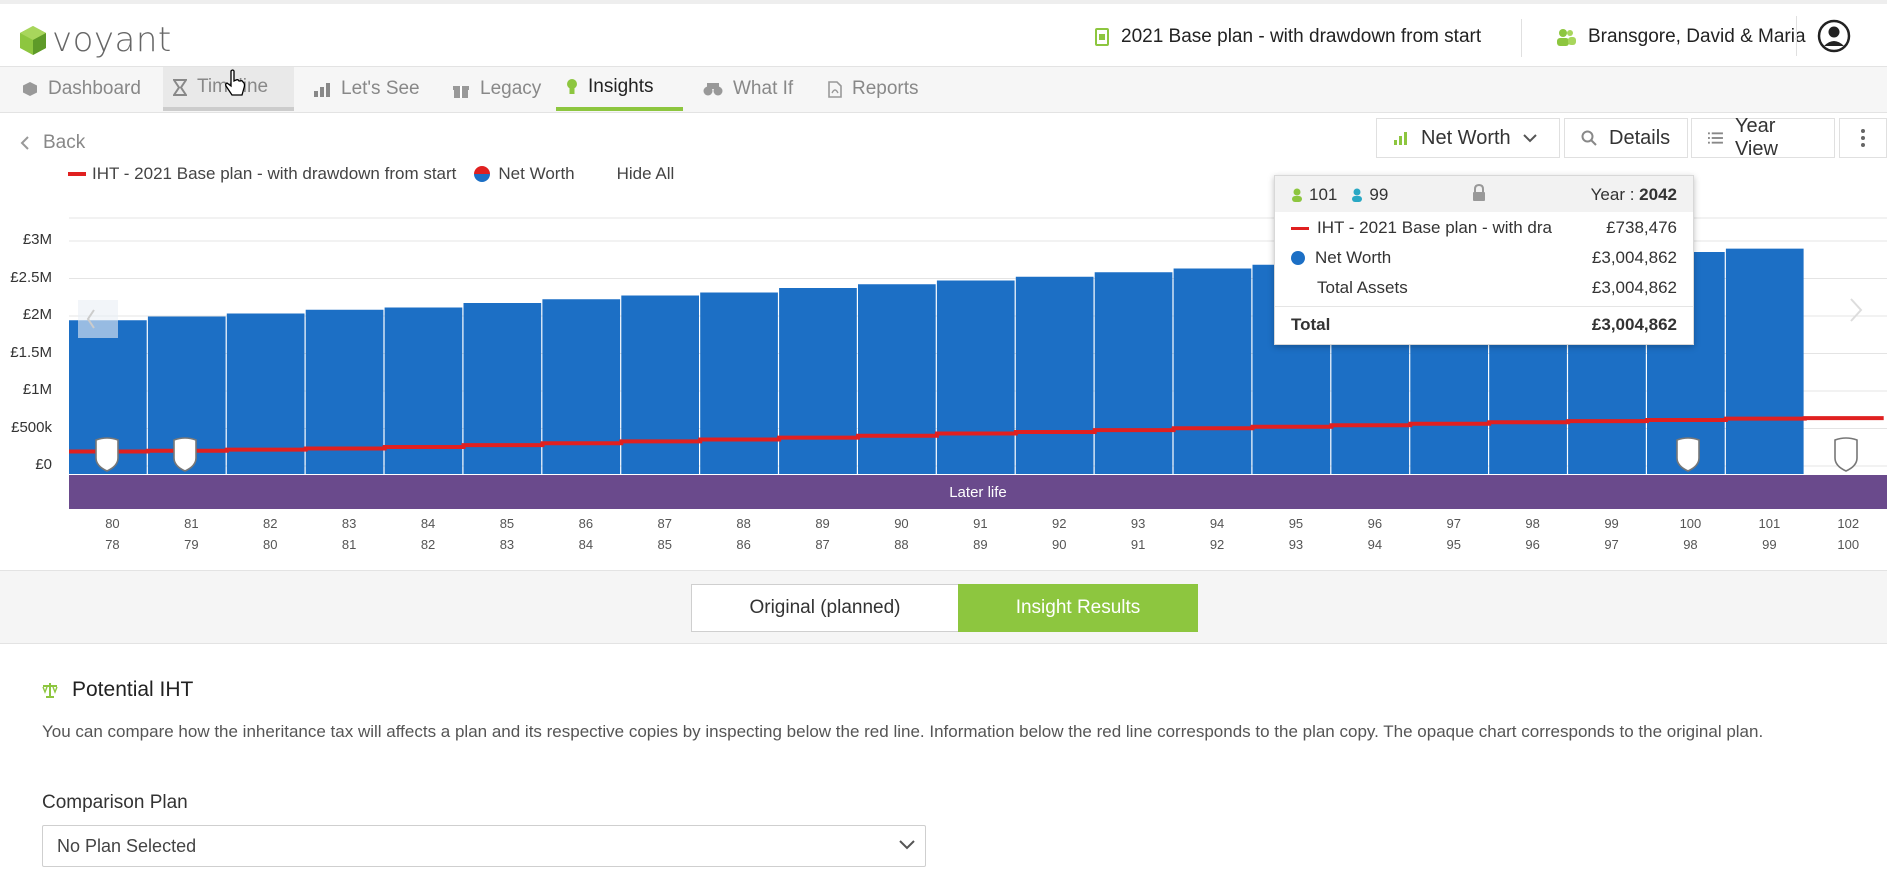  What do you see at coordinates (1311, 324) in the screenshot?
I see `tooltip-total-label: Total` at bounding box center [1311, 324].